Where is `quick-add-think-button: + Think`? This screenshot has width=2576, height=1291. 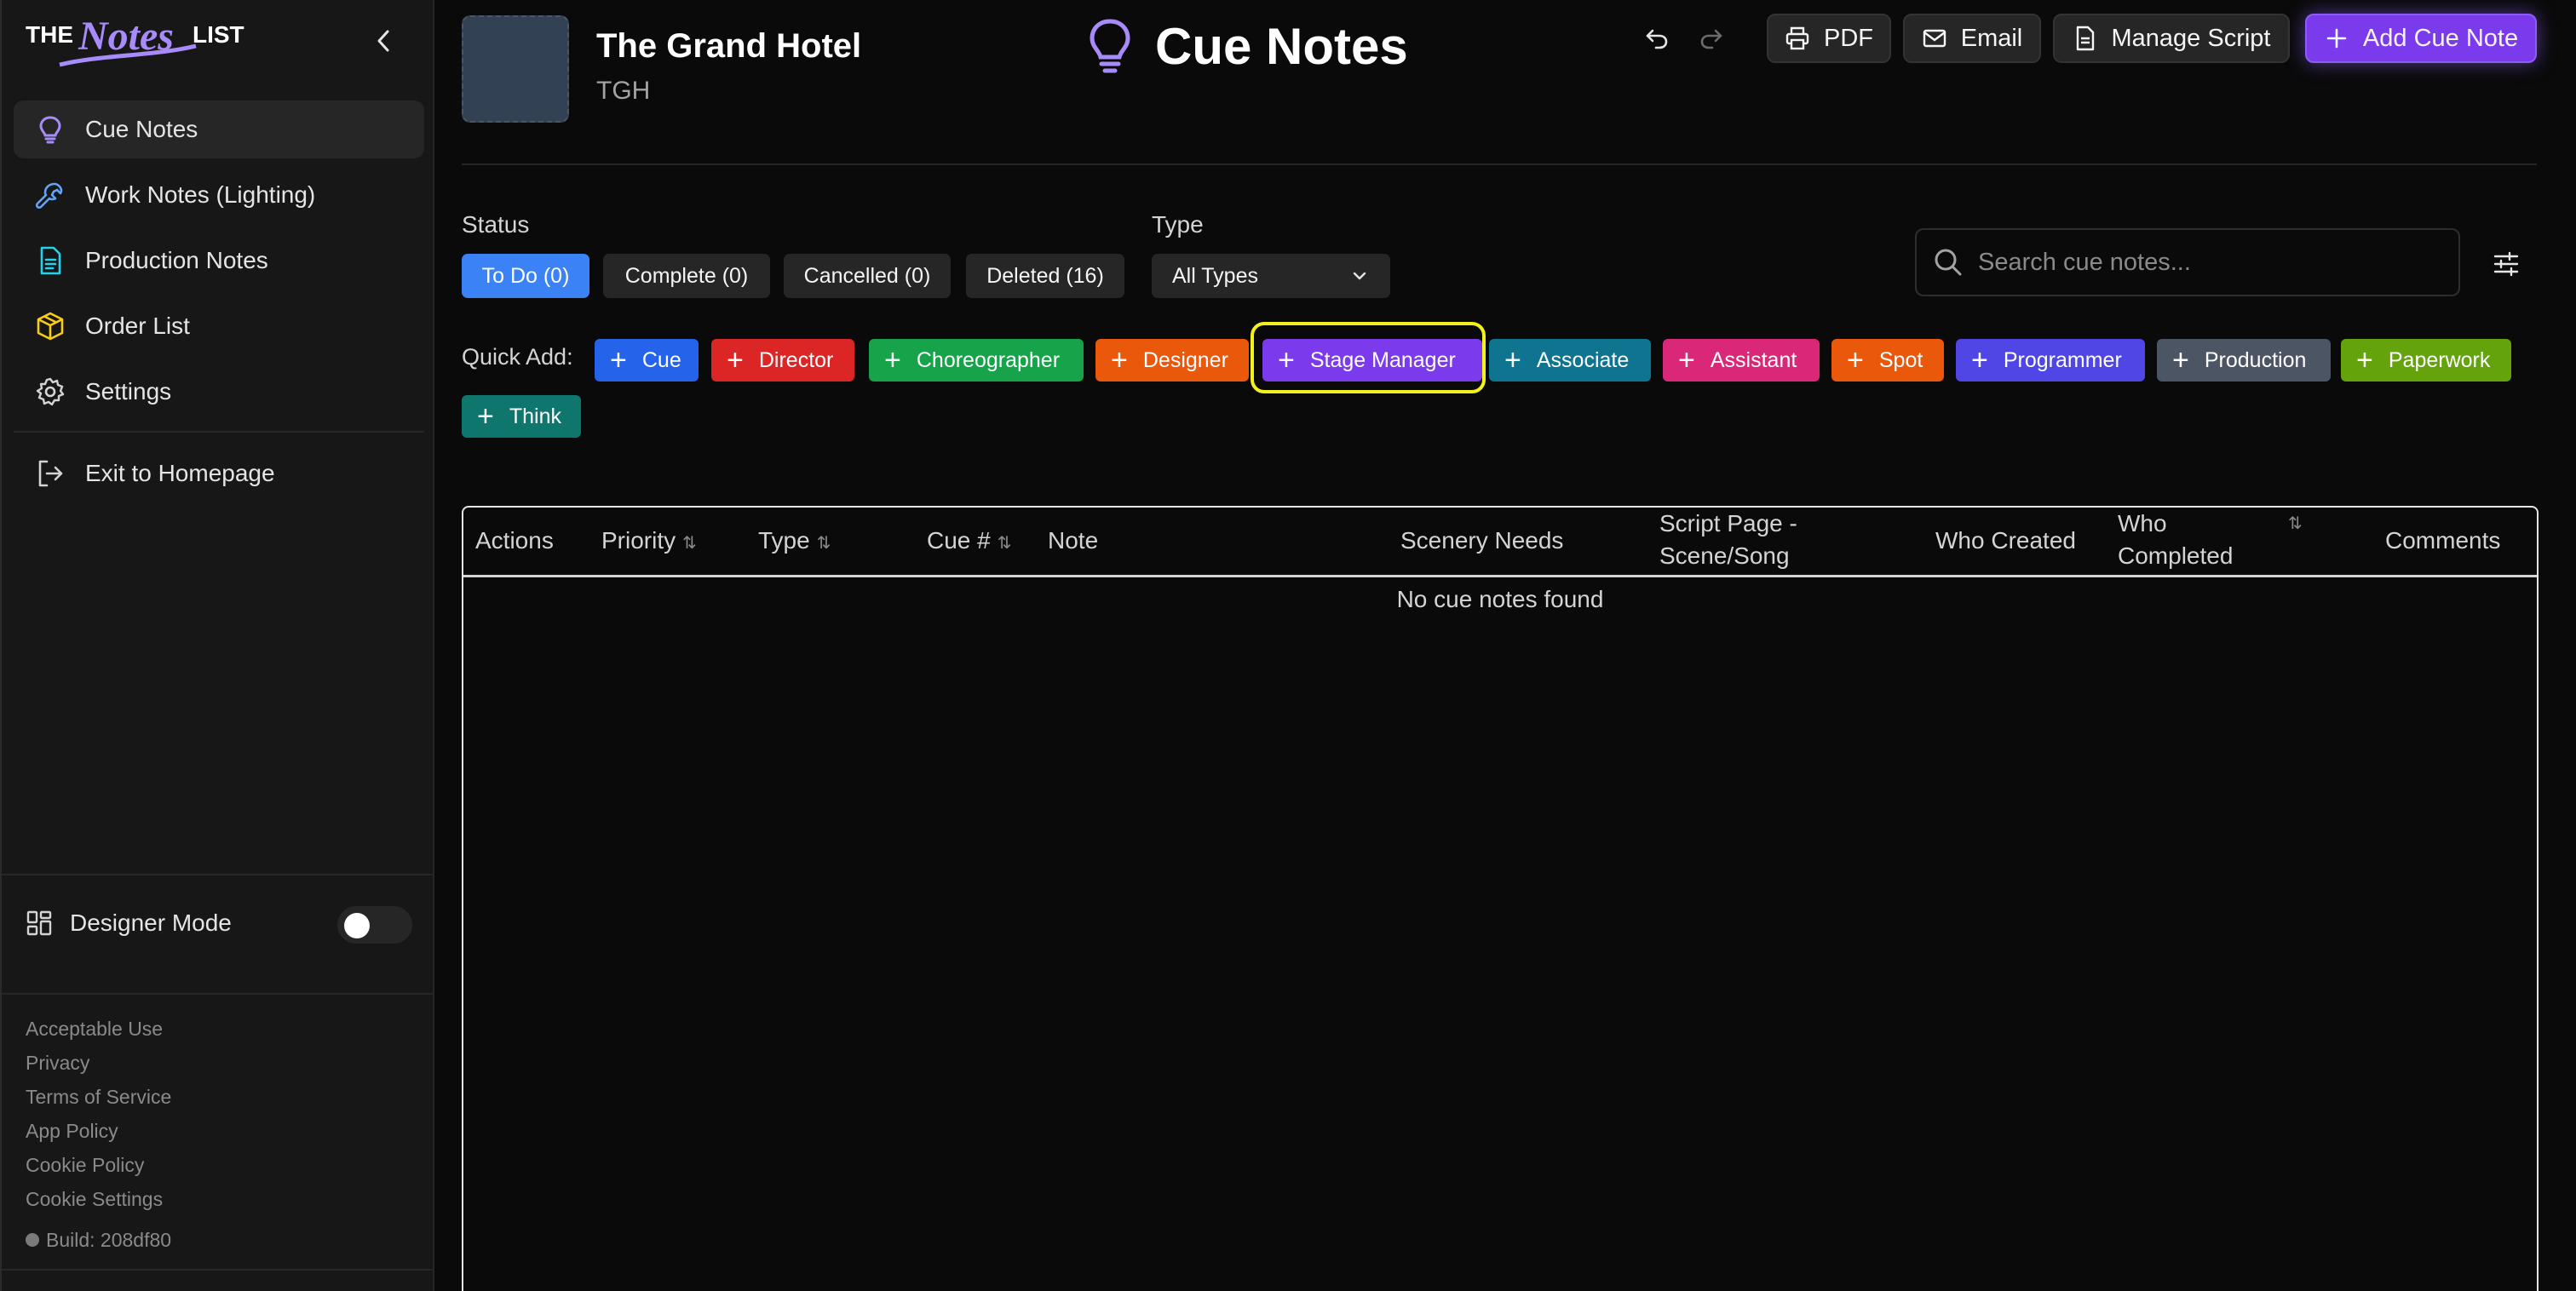
quick-add-think-button: + Think is located at coordinates (522, 416).